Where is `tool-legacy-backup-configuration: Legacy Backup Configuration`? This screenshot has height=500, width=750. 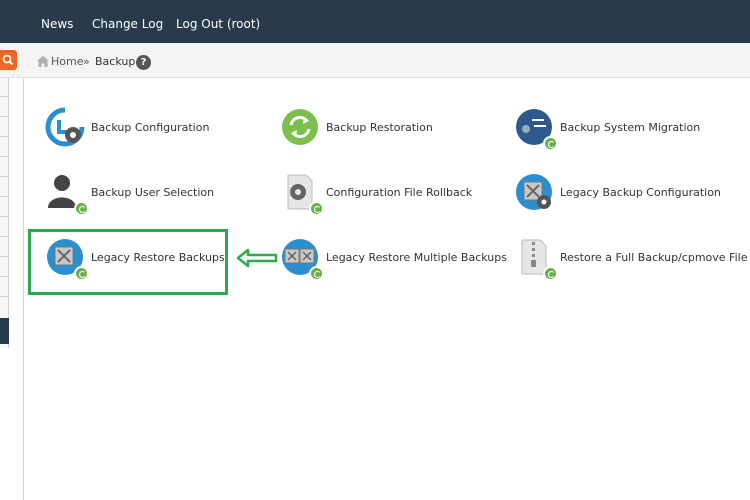 tool-legacy-backup-configuration: Legacy Backup Configuration is located at coordinates (617, 192).